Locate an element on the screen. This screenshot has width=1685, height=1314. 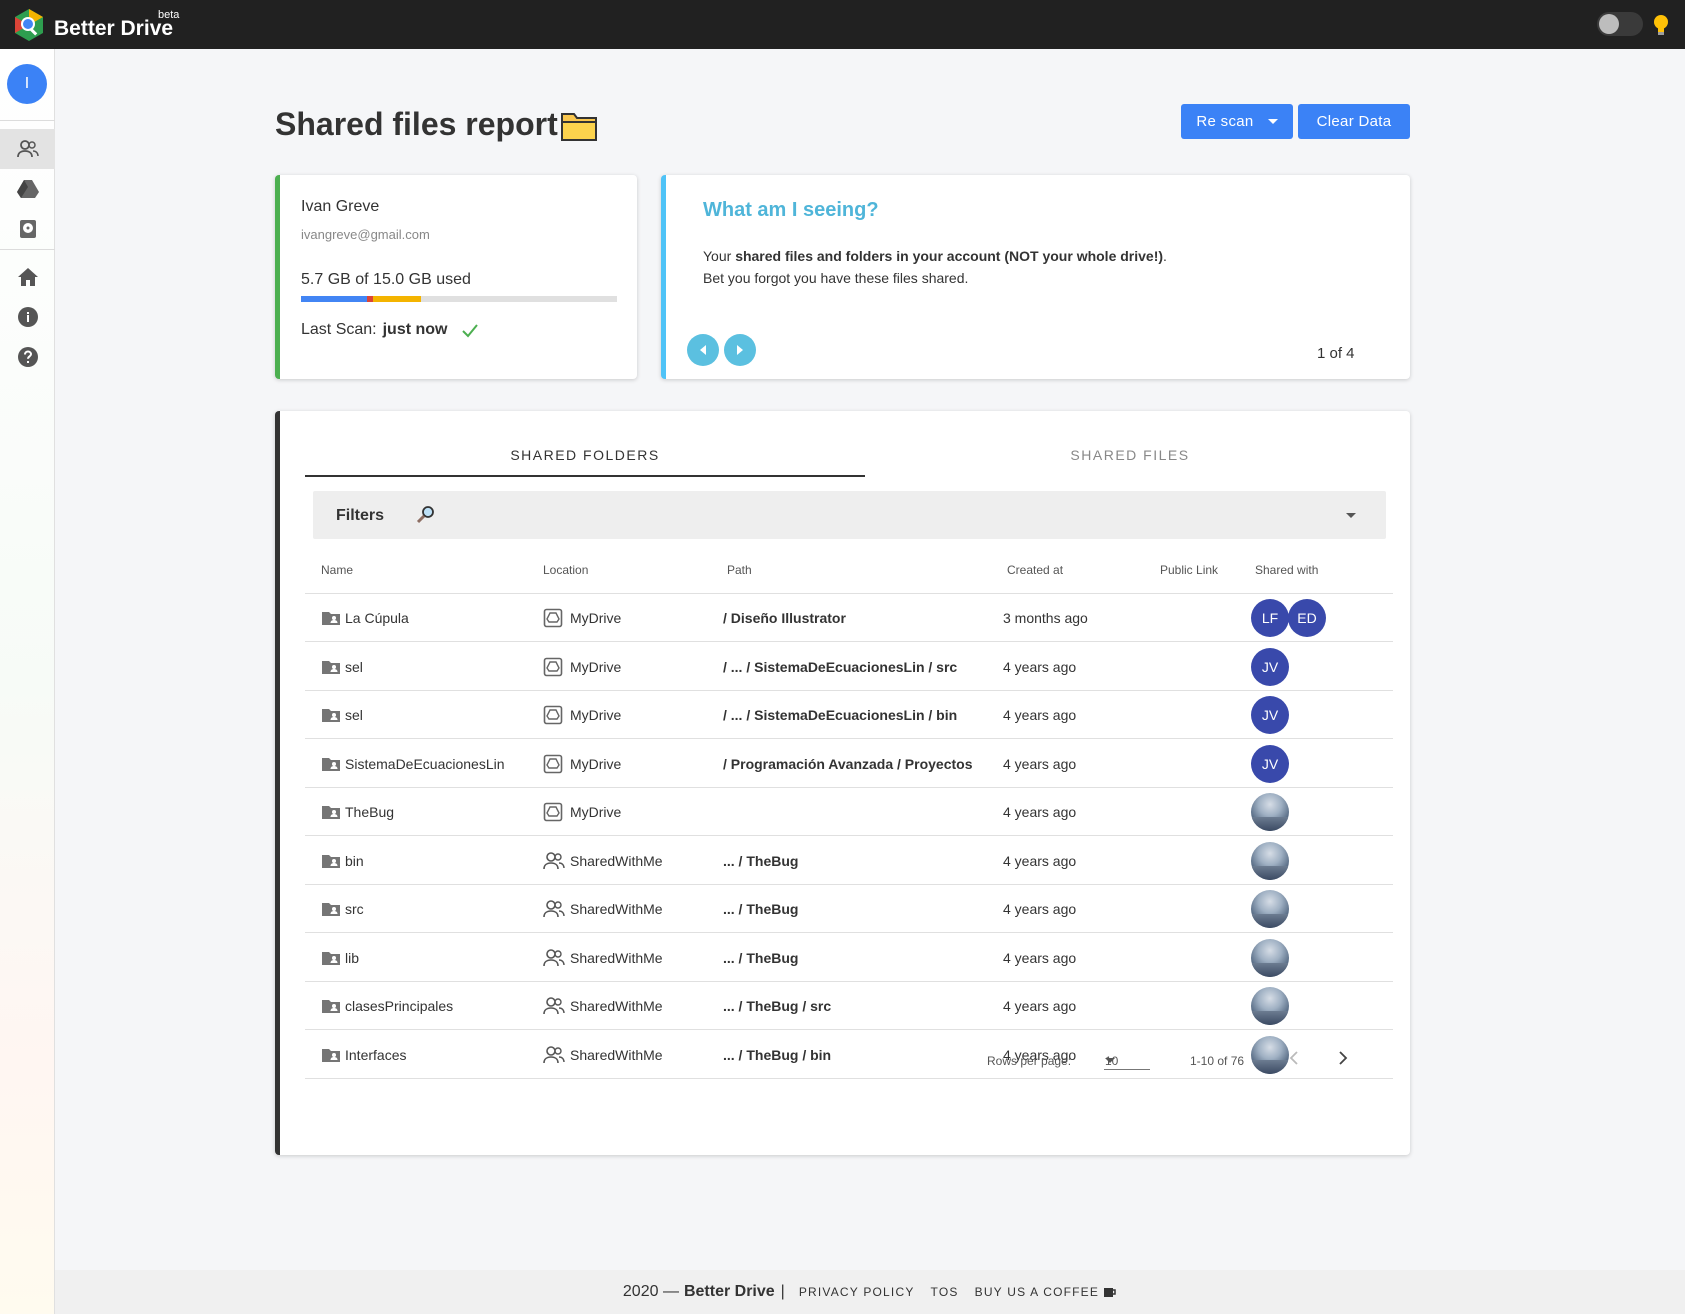
tab-shared-files: Shared Files is located at coordinates (1130, 455).